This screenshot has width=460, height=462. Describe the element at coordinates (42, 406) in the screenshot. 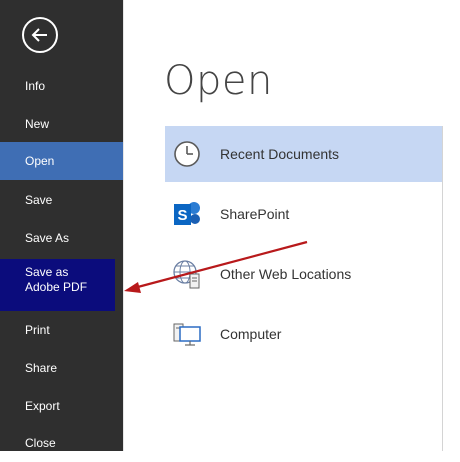

I see `nav-item-label: Export` at that location.